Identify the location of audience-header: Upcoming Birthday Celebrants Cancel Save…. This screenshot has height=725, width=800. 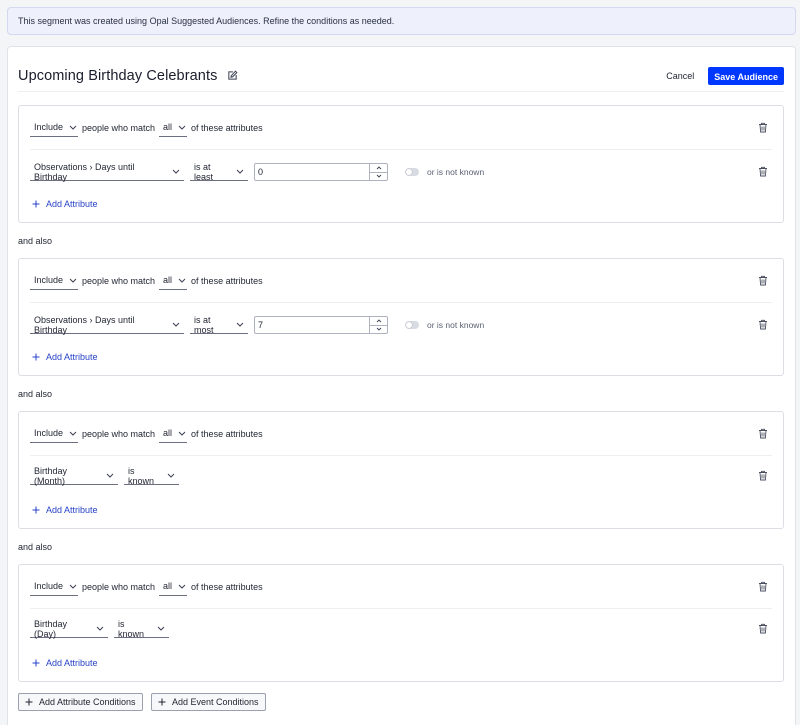
(401, 76).